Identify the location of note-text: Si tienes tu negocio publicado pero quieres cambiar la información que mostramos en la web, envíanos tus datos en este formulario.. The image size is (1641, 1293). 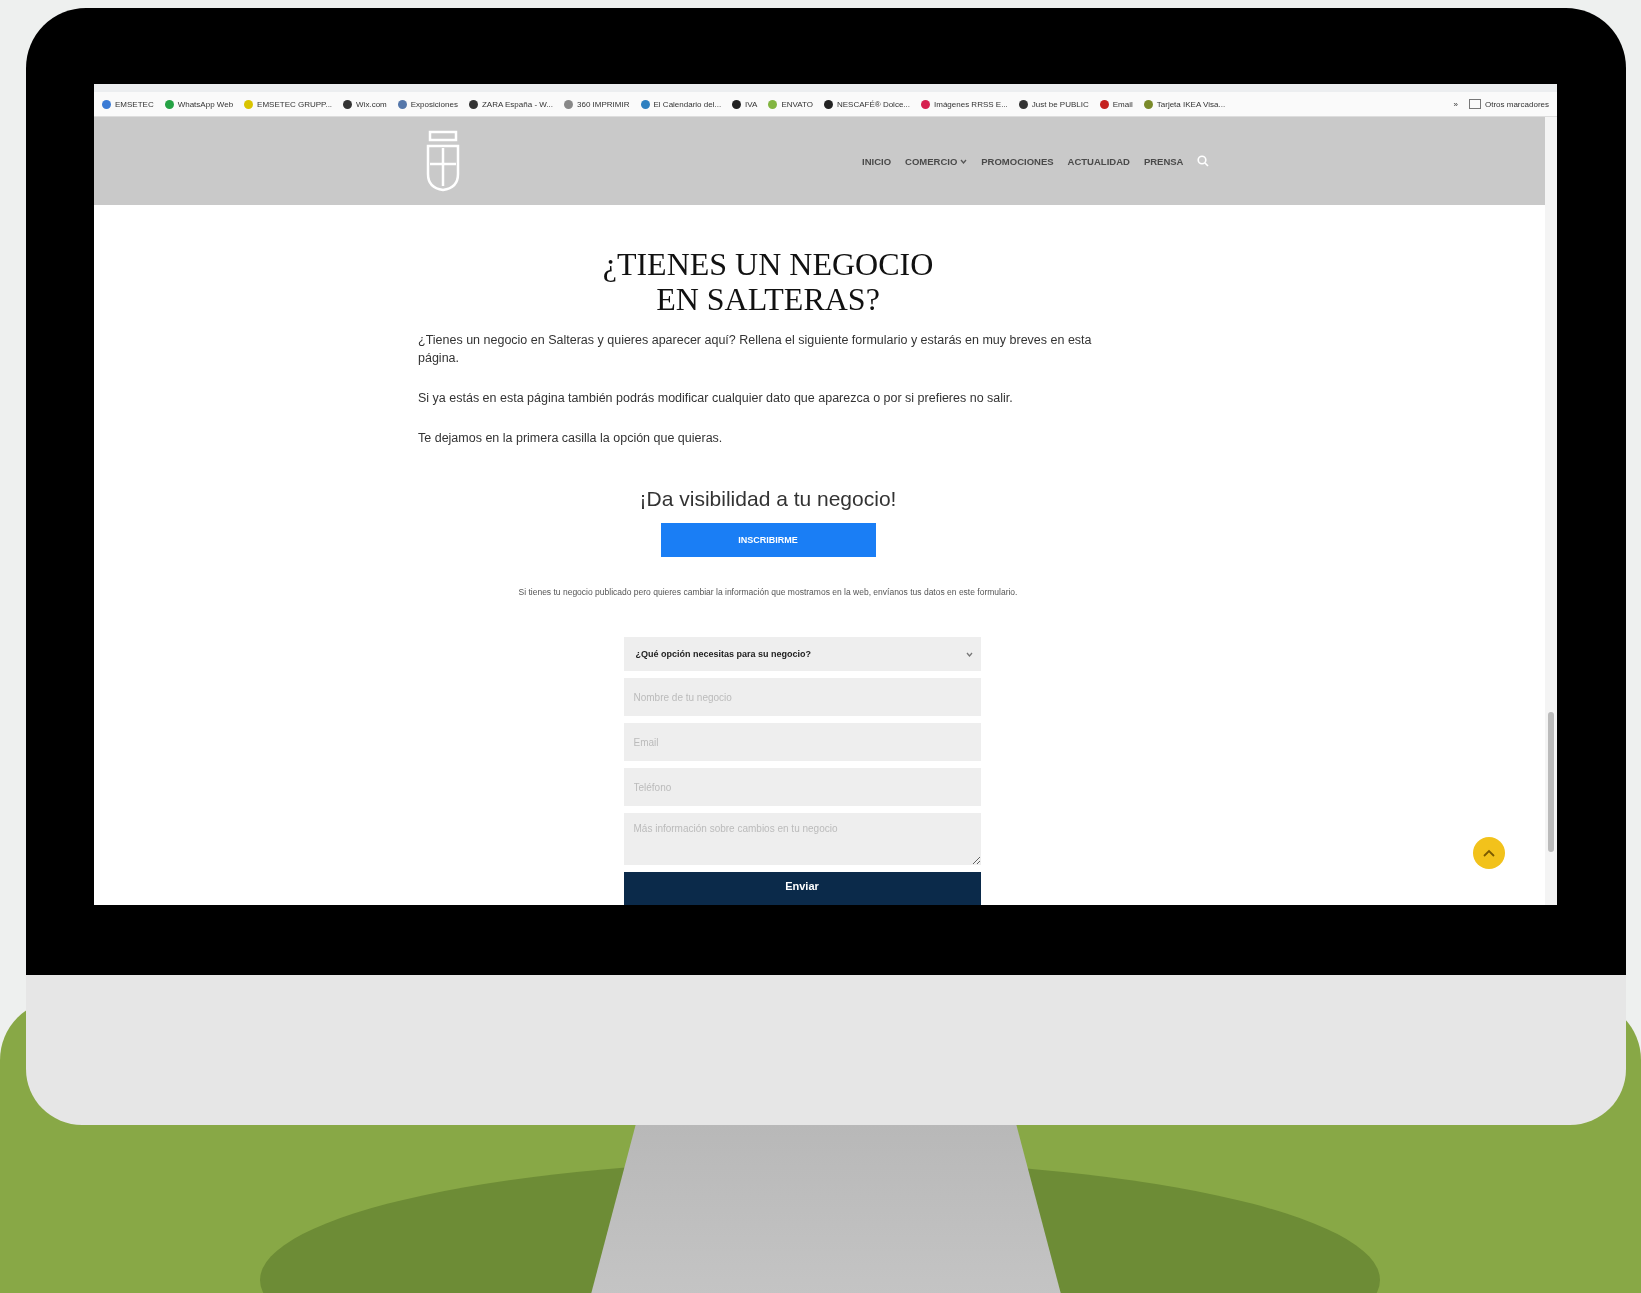
(768, 592).